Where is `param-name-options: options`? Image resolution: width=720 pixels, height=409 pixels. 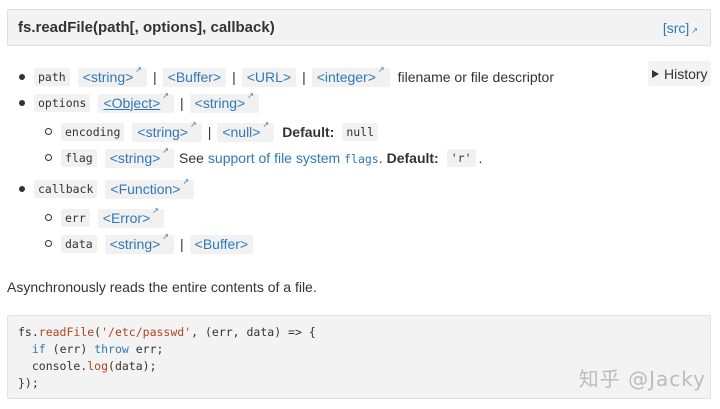 param-name-options: options is located at coordinates (62, 103).